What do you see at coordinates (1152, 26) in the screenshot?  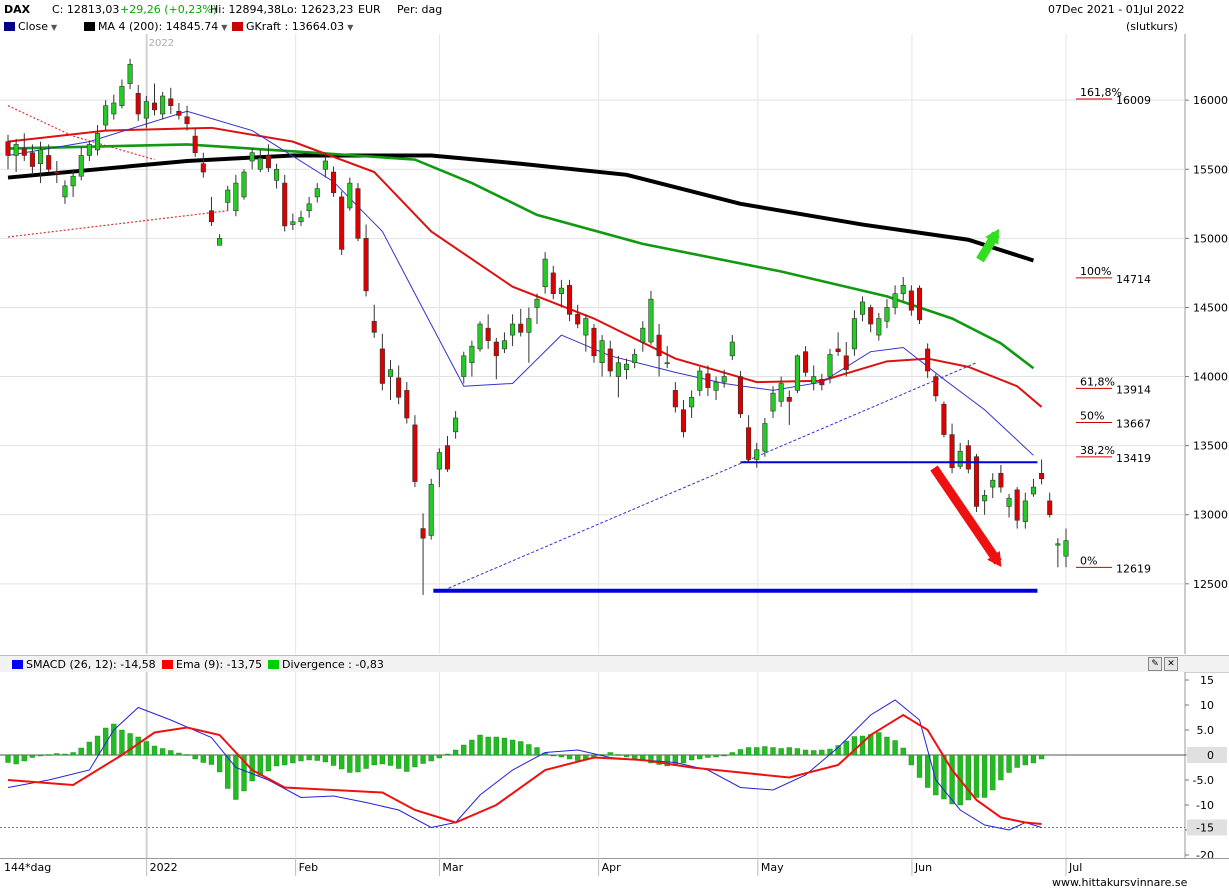 I see `mode-label: (slutkurs)` at bounding box center [1152, 26].